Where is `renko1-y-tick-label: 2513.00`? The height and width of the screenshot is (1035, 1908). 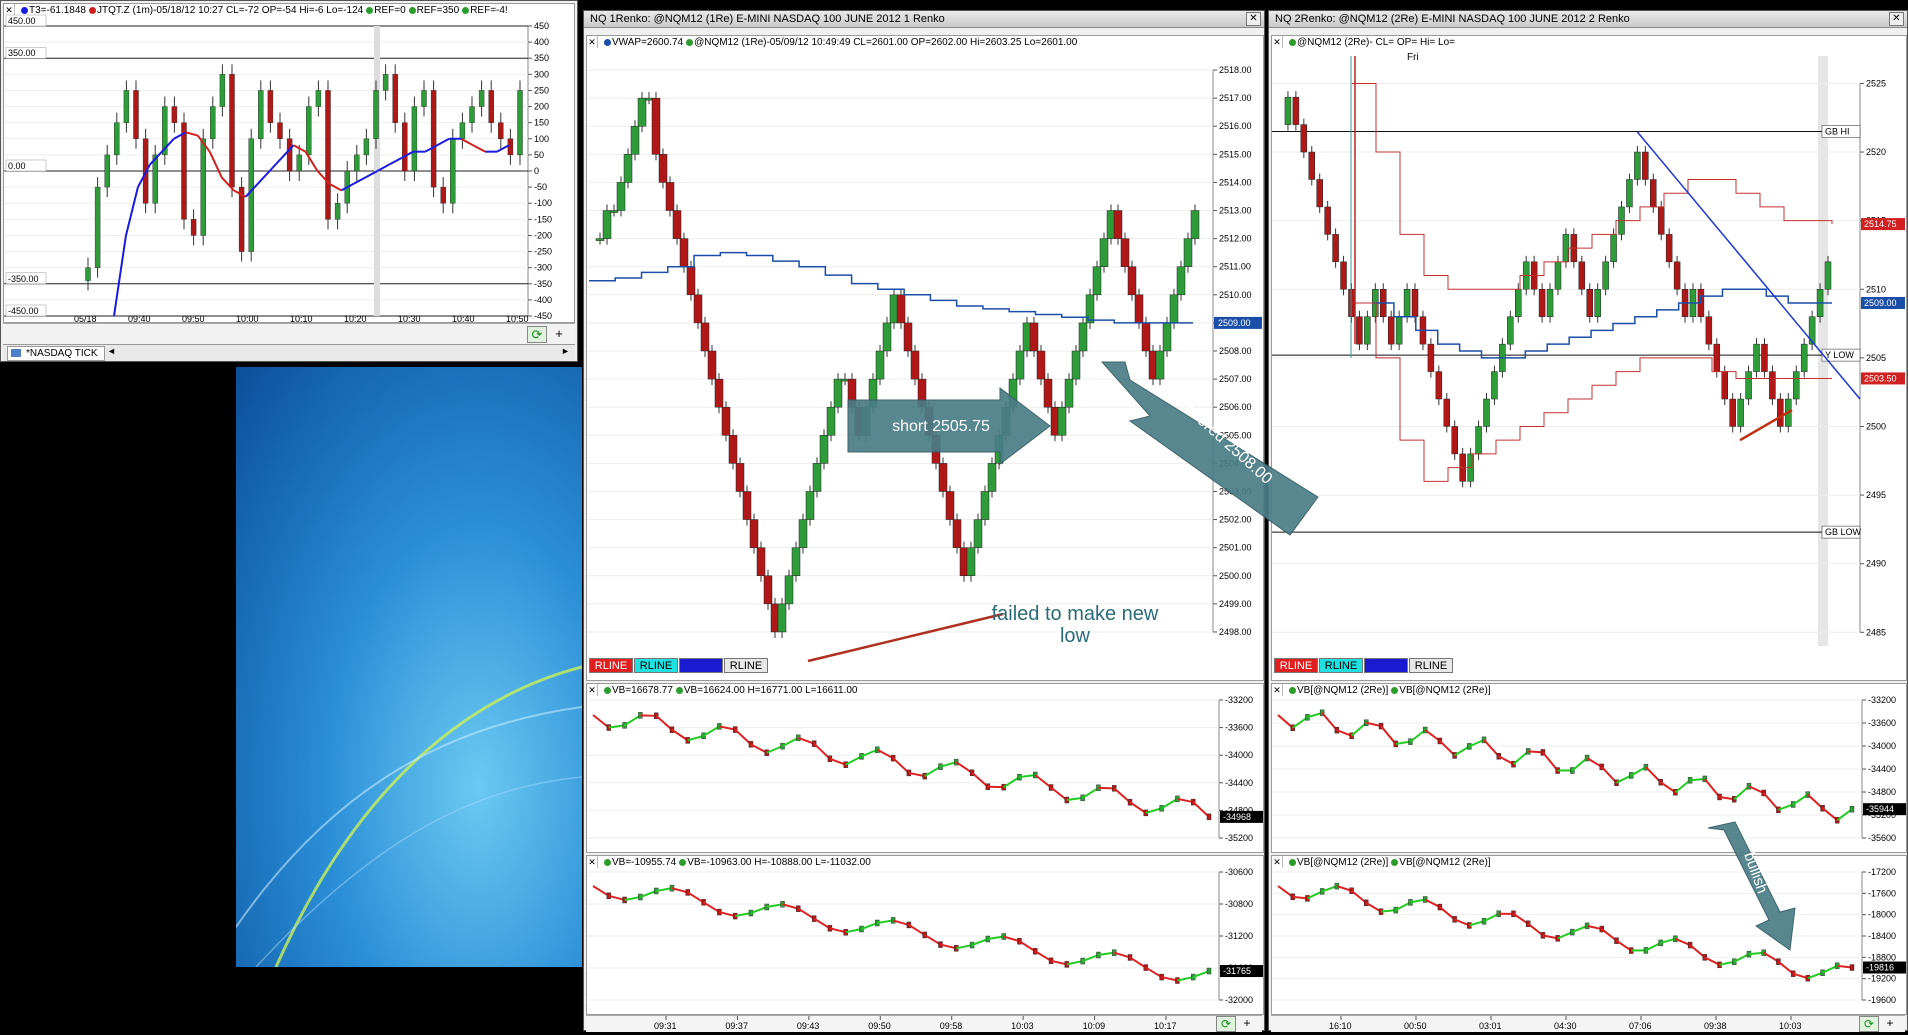 renko1-y-tick-label: 2513.00 is located at coordinates (1235, 211).